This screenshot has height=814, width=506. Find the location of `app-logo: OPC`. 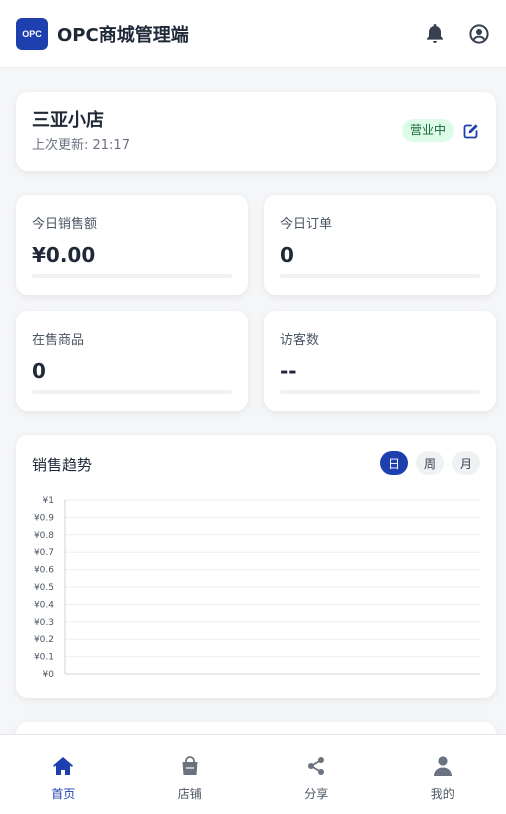

app-logo: OPC is located at coordinates (32, 33).